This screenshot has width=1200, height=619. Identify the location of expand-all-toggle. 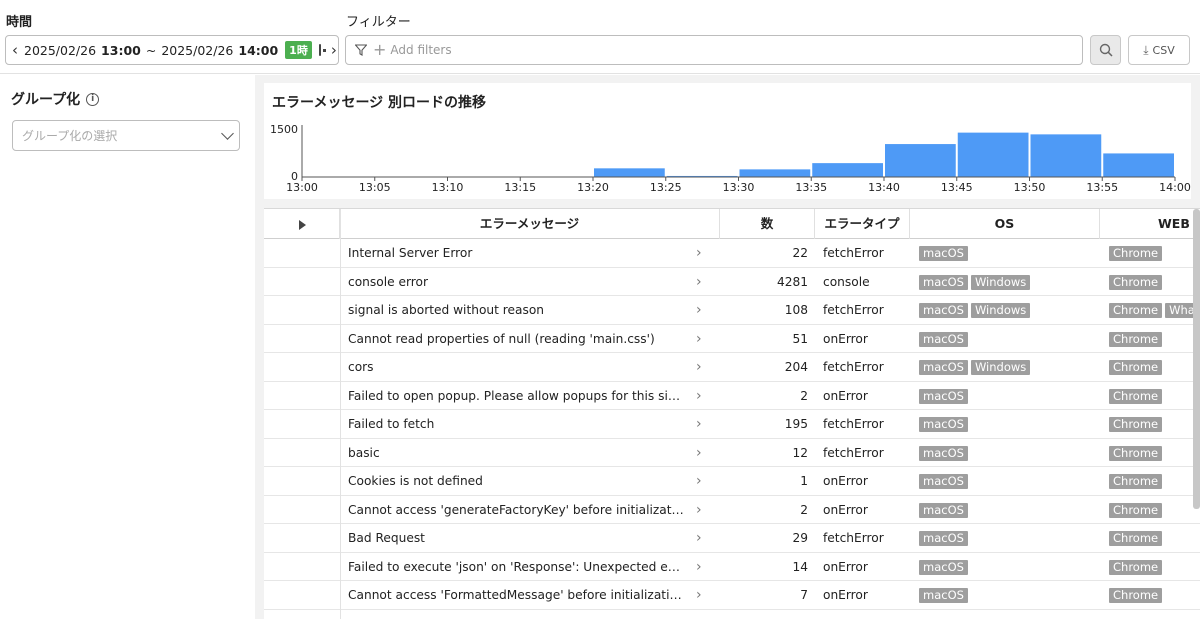
(302, 224).